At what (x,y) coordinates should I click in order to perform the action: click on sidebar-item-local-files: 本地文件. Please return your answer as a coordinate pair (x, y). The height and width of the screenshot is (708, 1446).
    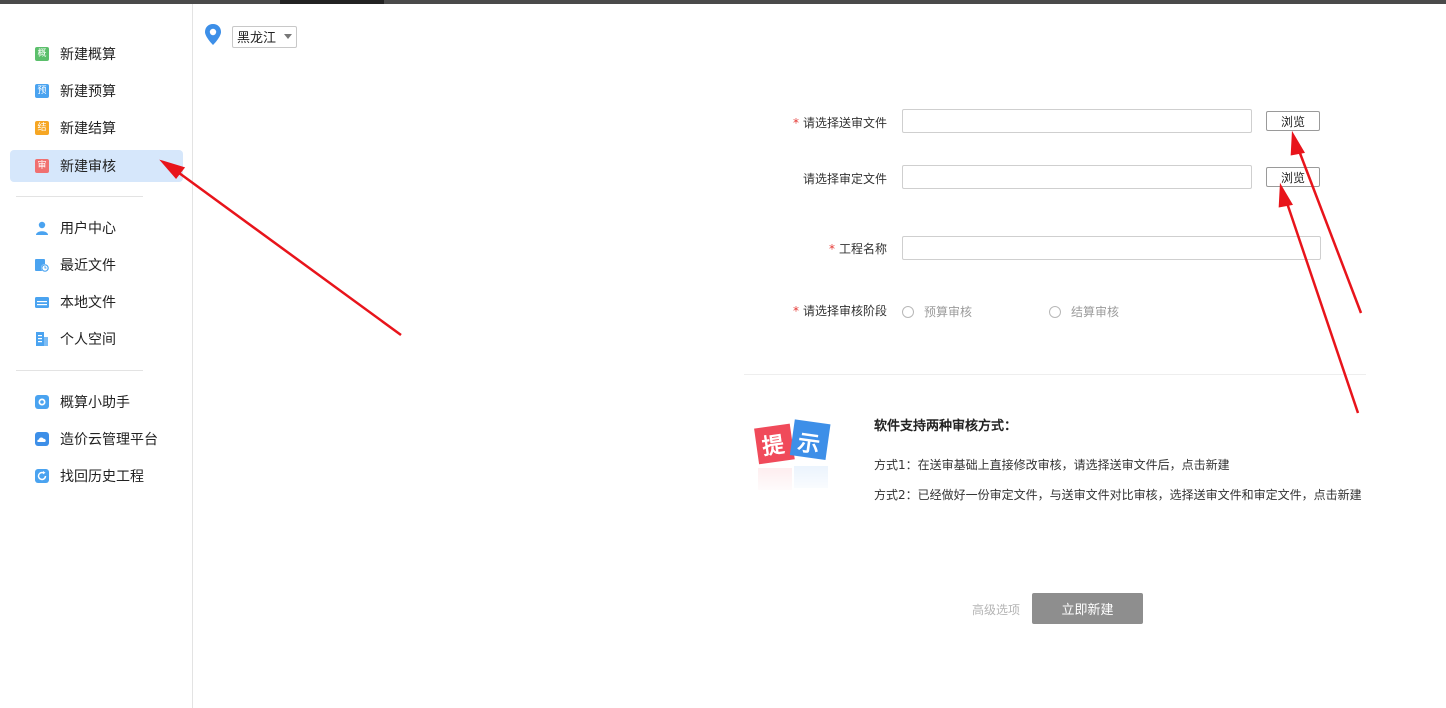
    Looking at the image, I should click on (96, 302).